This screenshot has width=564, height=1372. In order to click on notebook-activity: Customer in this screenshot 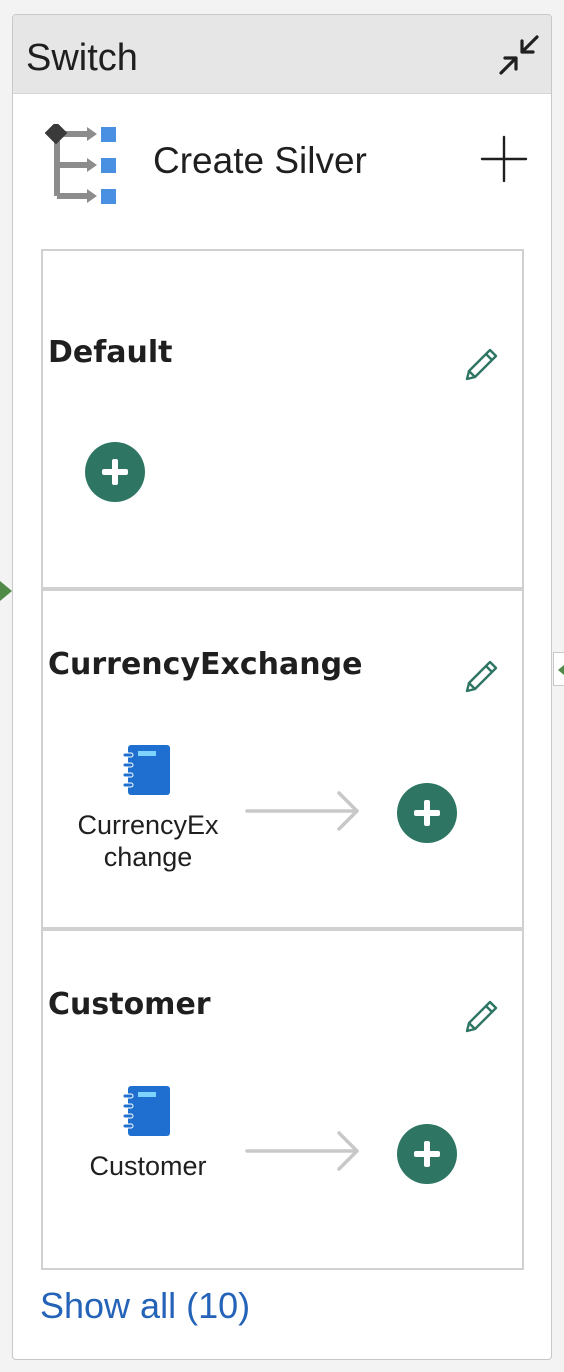, I will do `click(148, 1139)`.